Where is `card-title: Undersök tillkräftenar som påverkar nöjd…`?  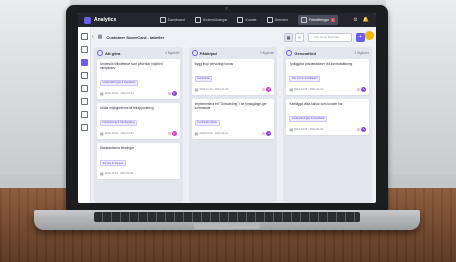
card-title: Undersök tillkräftenar som påverkar nöjd… is located at coordinates (132, 66).